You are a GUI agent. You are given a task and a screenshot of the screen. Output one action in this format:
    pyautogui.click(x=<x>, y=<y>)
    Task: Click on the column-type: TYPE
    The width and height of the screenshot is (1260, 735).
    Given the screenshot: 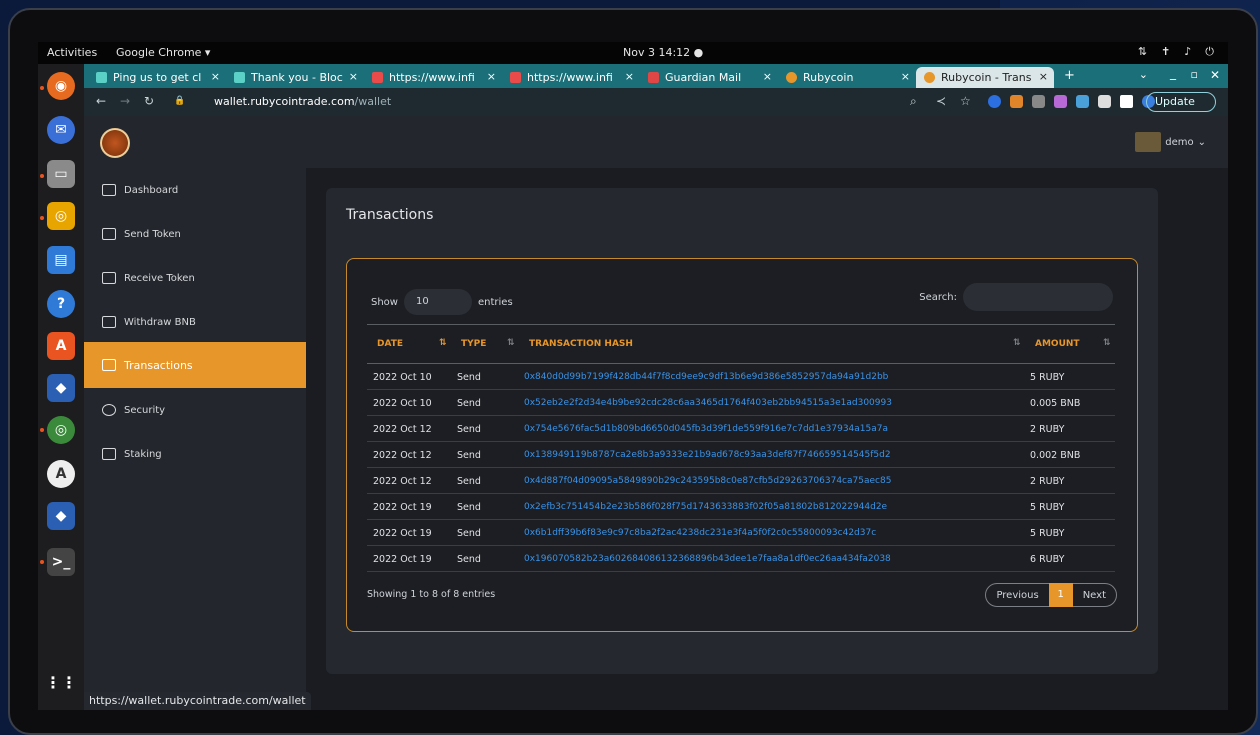 What is the action you would take?
    pyautogui.click(x=473, y=344)
    